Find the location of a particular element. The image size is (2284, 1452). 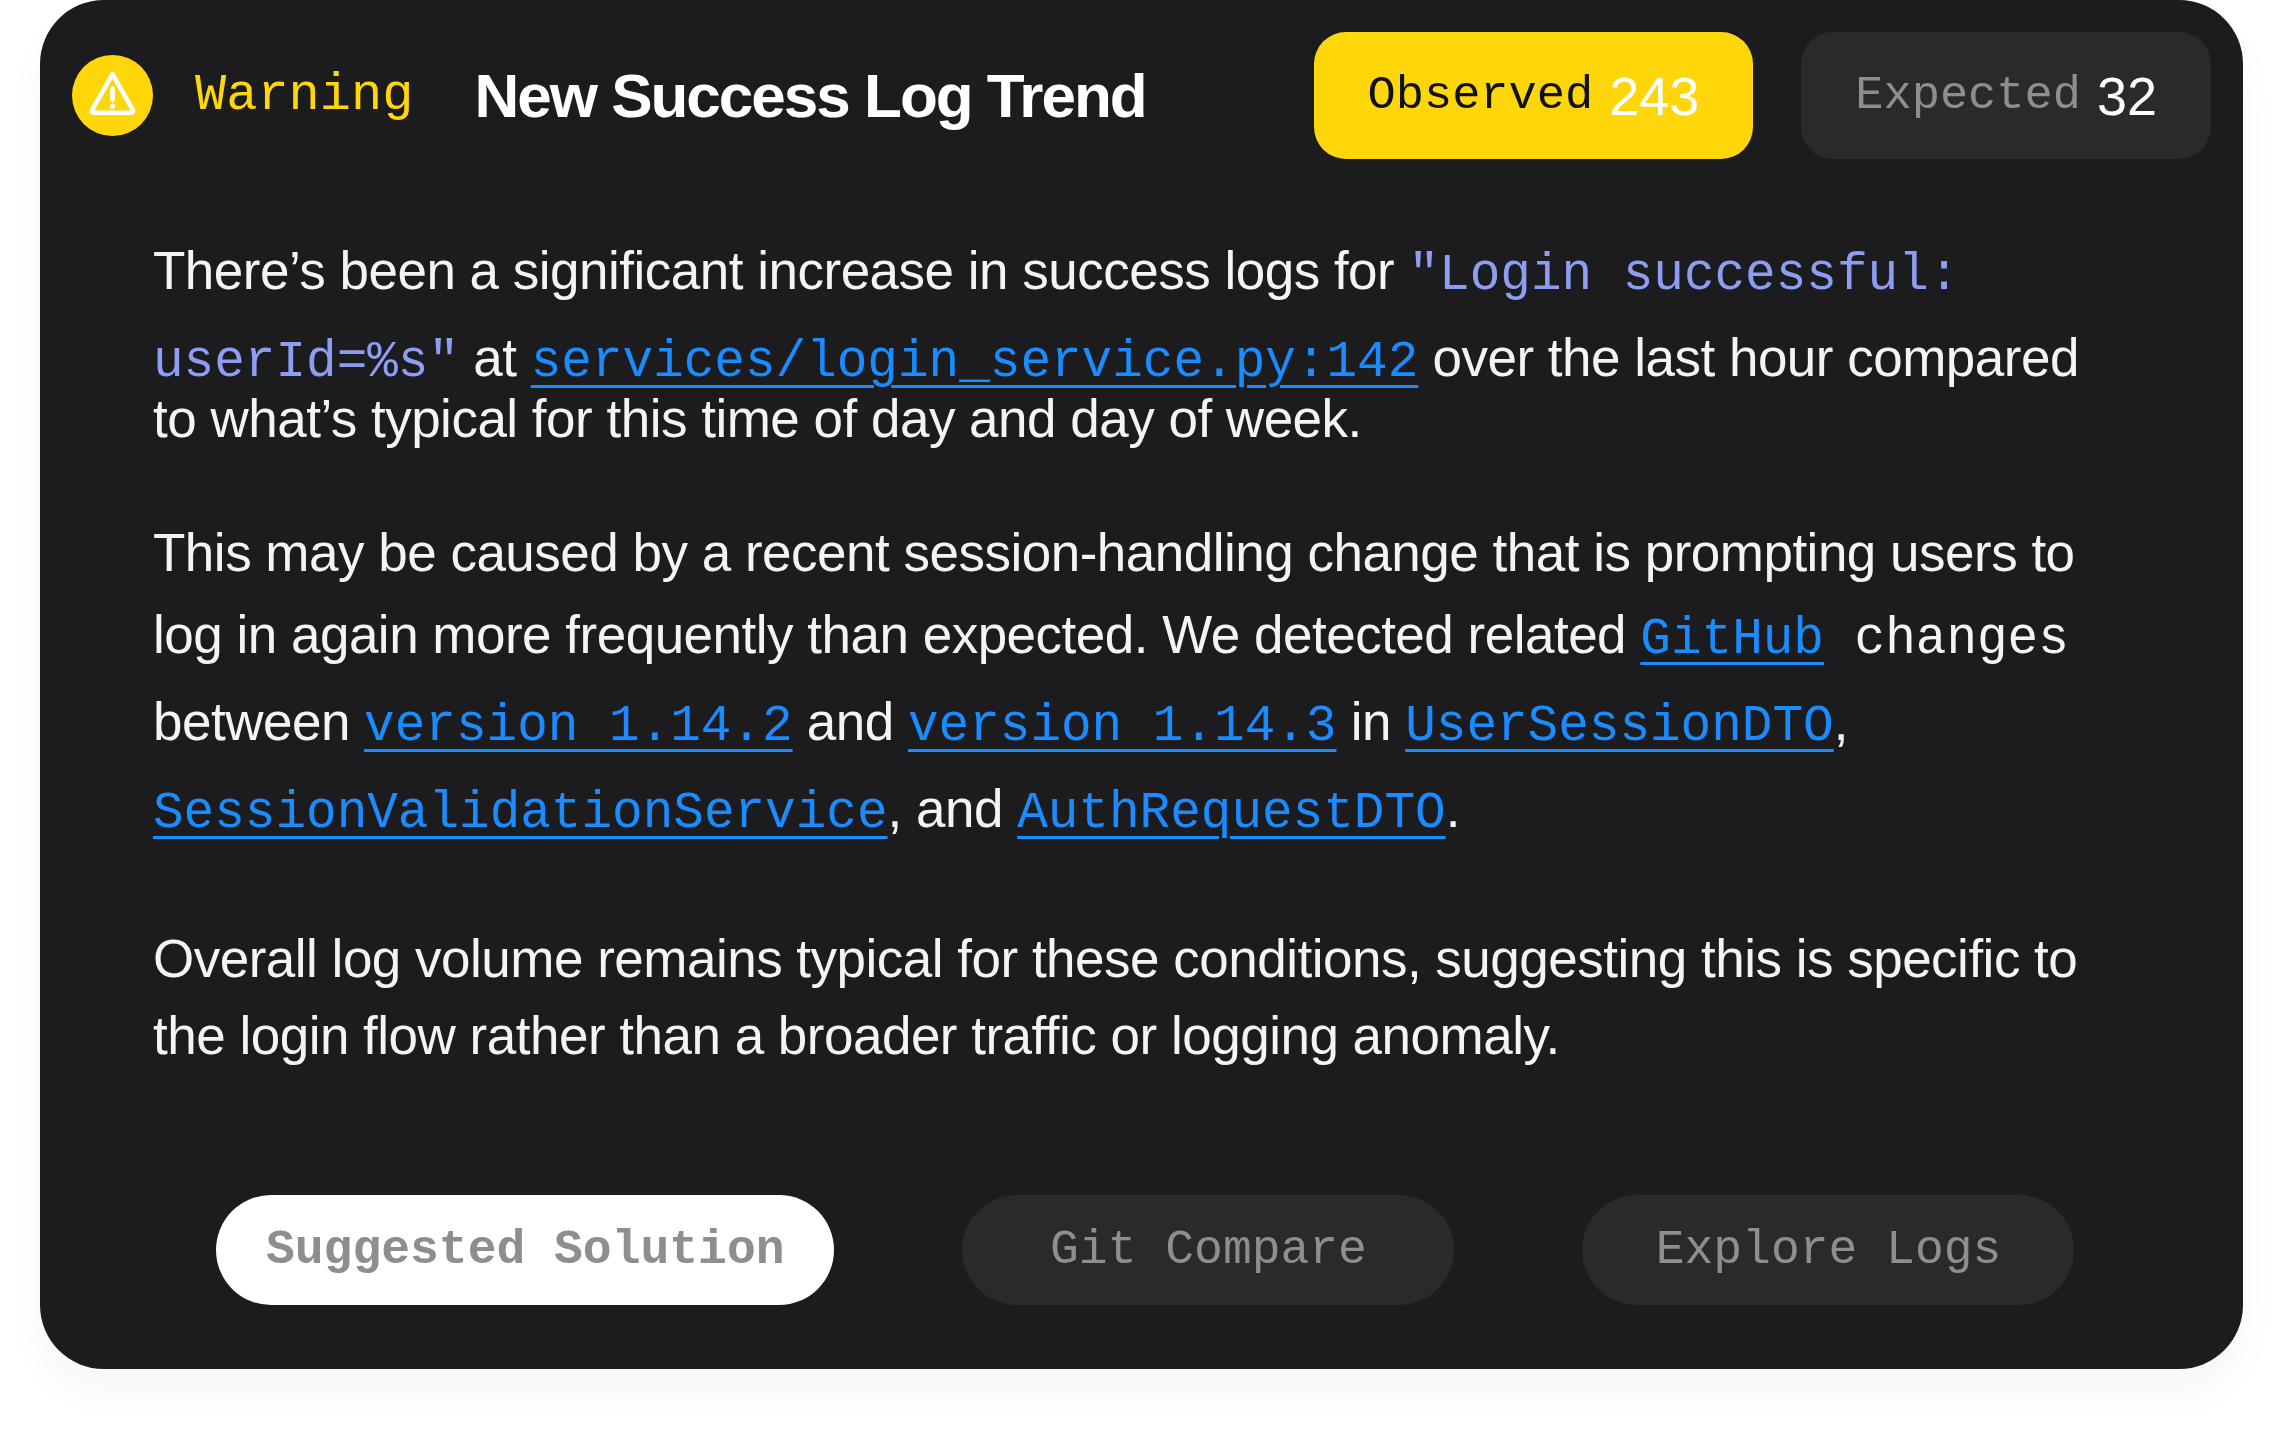

action-button: Git Compare is located at coordinates (1208, 1250).